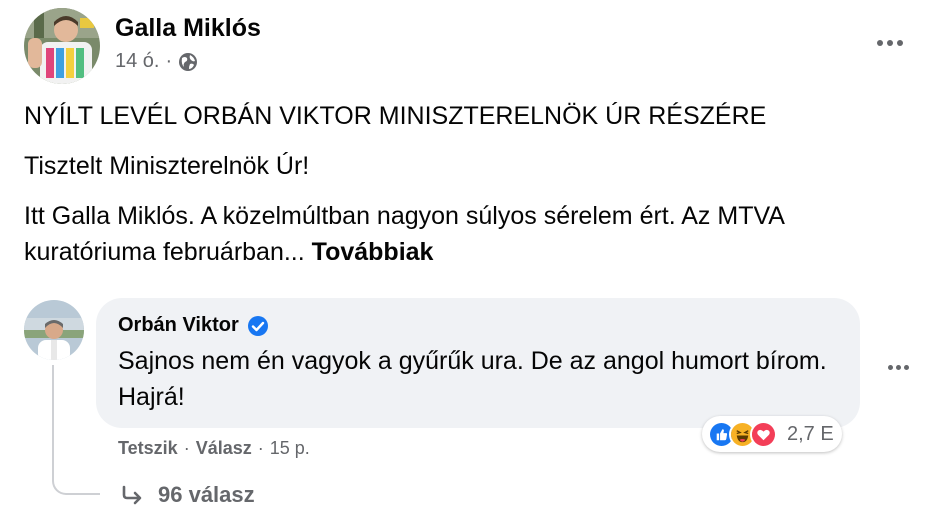 The image size is (927, 517). I want to click on post-header: Galla Miklós 14 ó. ·, so click(465, 45).